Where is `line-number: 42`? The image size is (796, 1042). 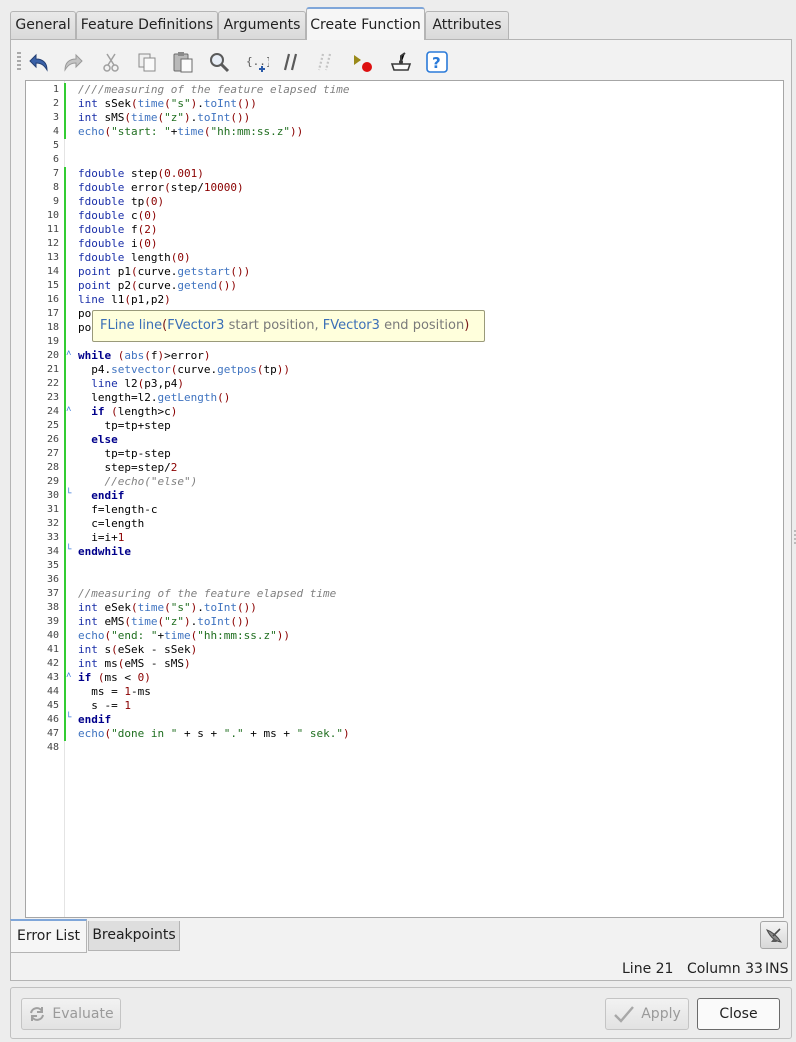
line-number: 42 is located at coordinates (42, 664).